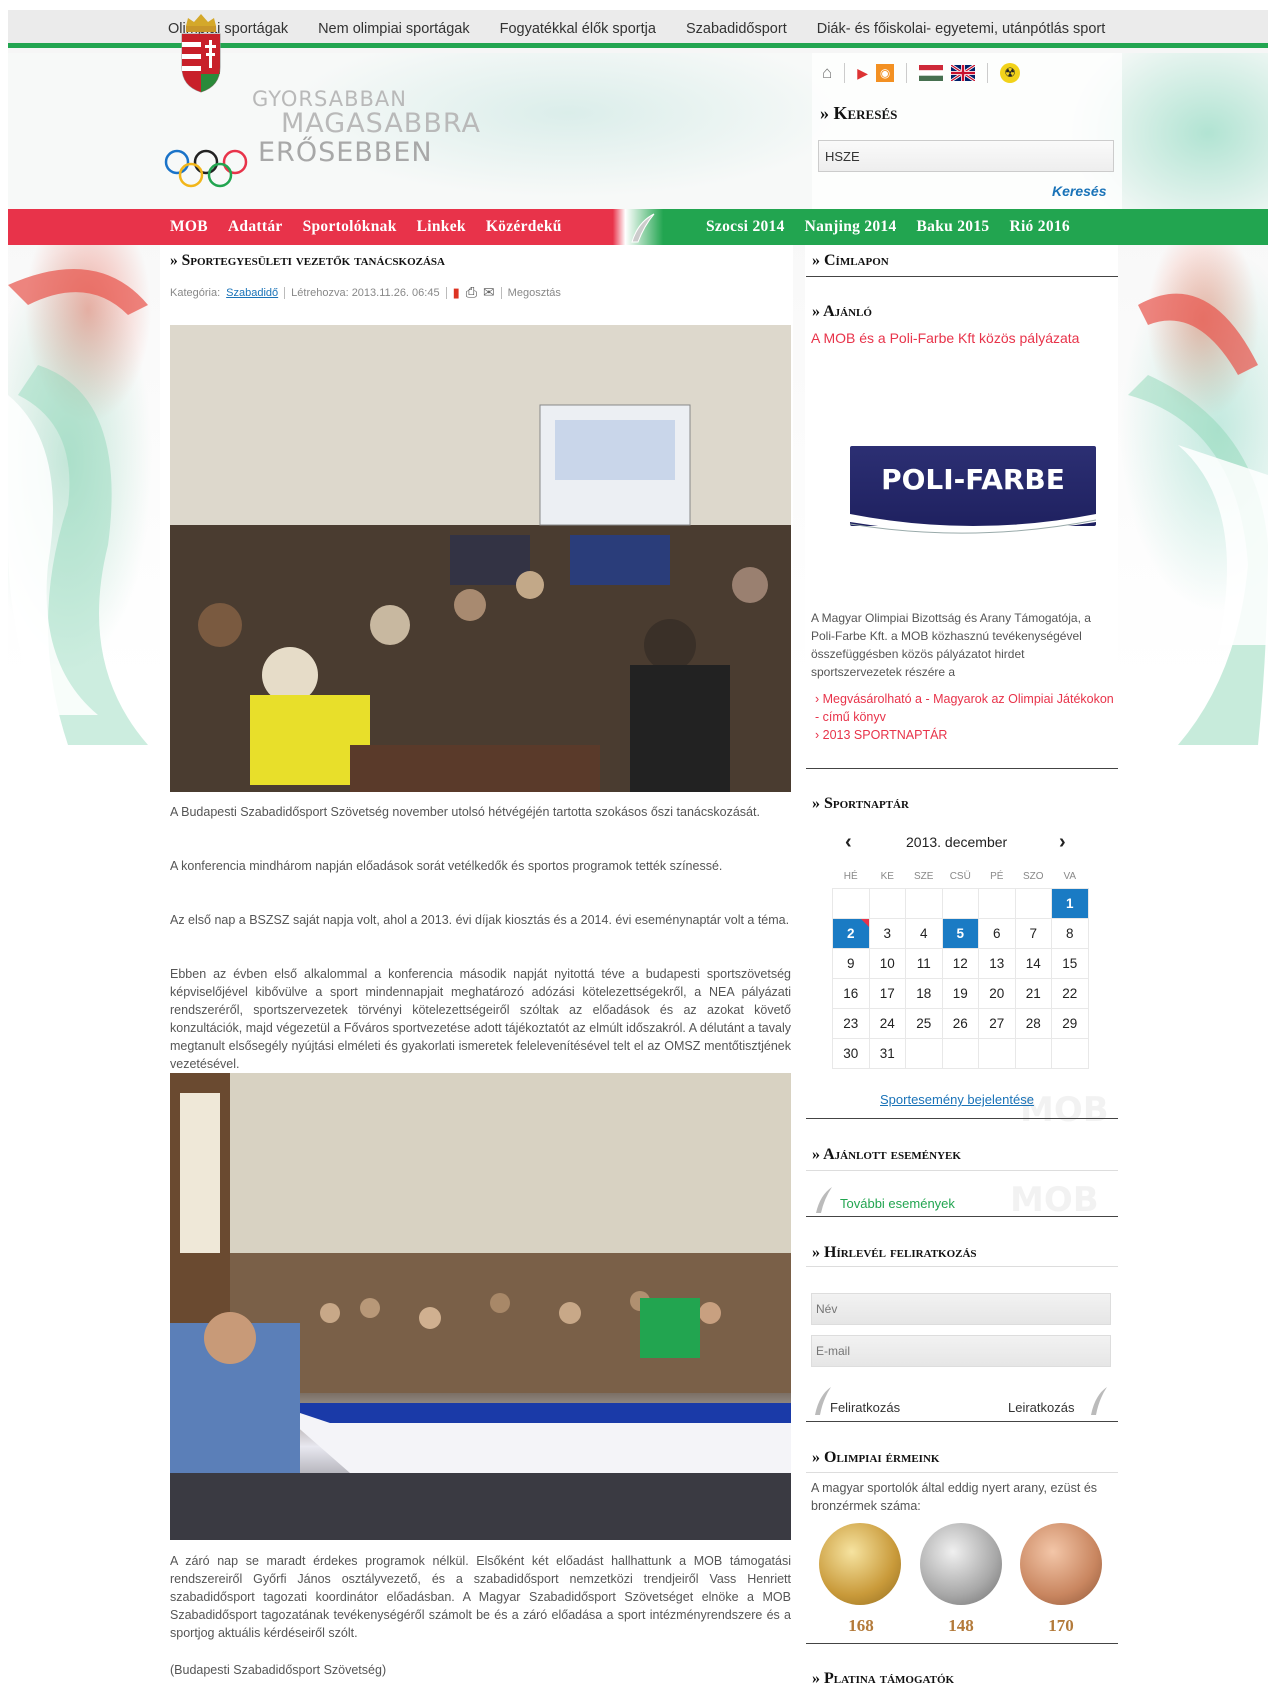  Describe the element at coordinates (489, 292) in the screenshot. I see `email-icon: ✉` at that location.